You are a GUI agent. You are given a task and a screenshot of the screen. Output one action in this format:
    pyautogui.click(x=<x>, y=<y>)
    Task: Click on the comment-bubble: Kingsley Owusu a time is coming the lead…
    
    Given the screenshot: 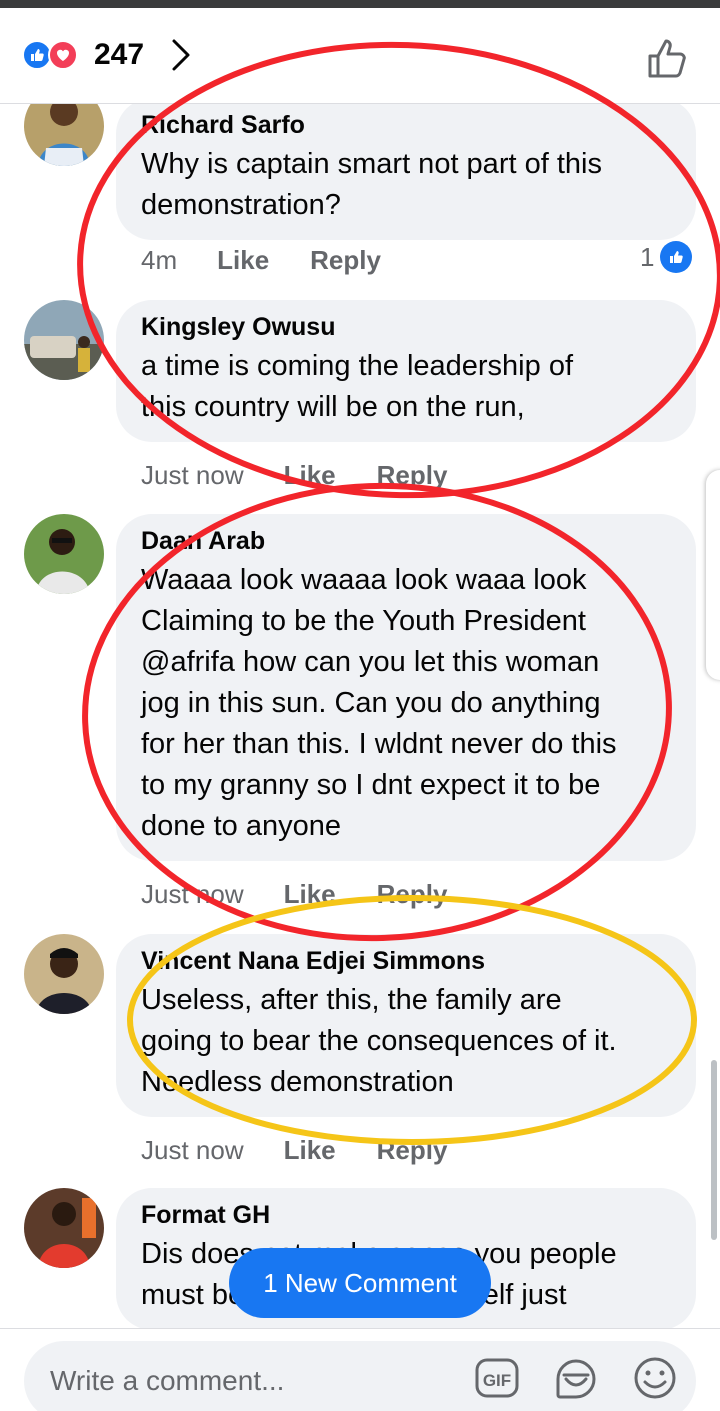 What is the action you would take?
    pyautogui.click(x=406, y=371)
    